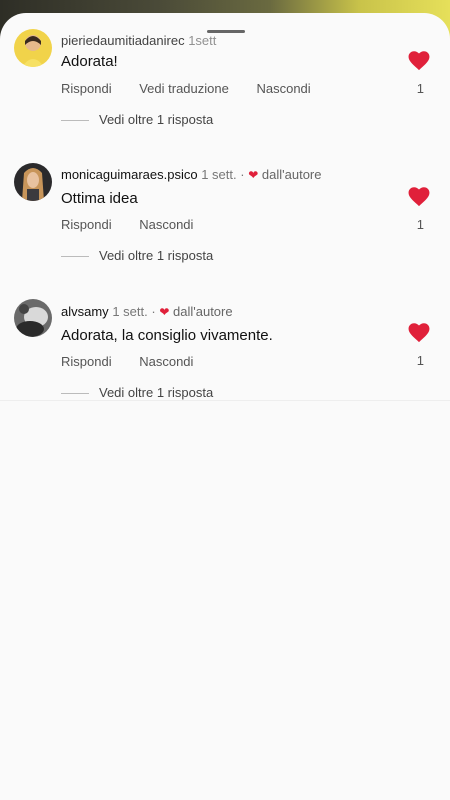 The height and width of the screenshot is (800, 450). What do you see at coordinates (184, 88) in the screenshot?
I see `translate-button: Vedi traduzione` at bounding box center [184, 88].